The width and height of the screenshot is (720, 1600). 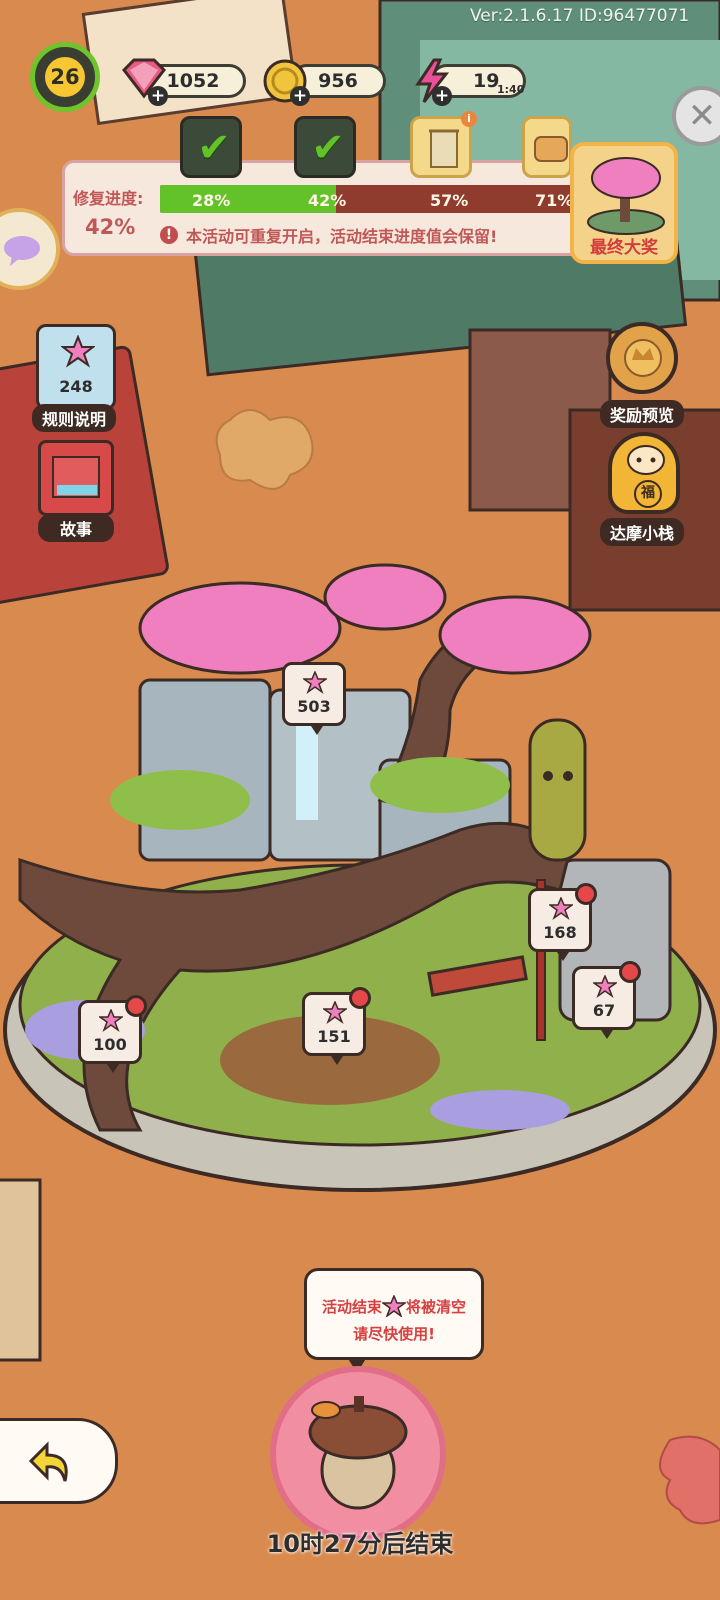 I want to click on plot-marker-cave: 151, so click(x=336, y=1026).